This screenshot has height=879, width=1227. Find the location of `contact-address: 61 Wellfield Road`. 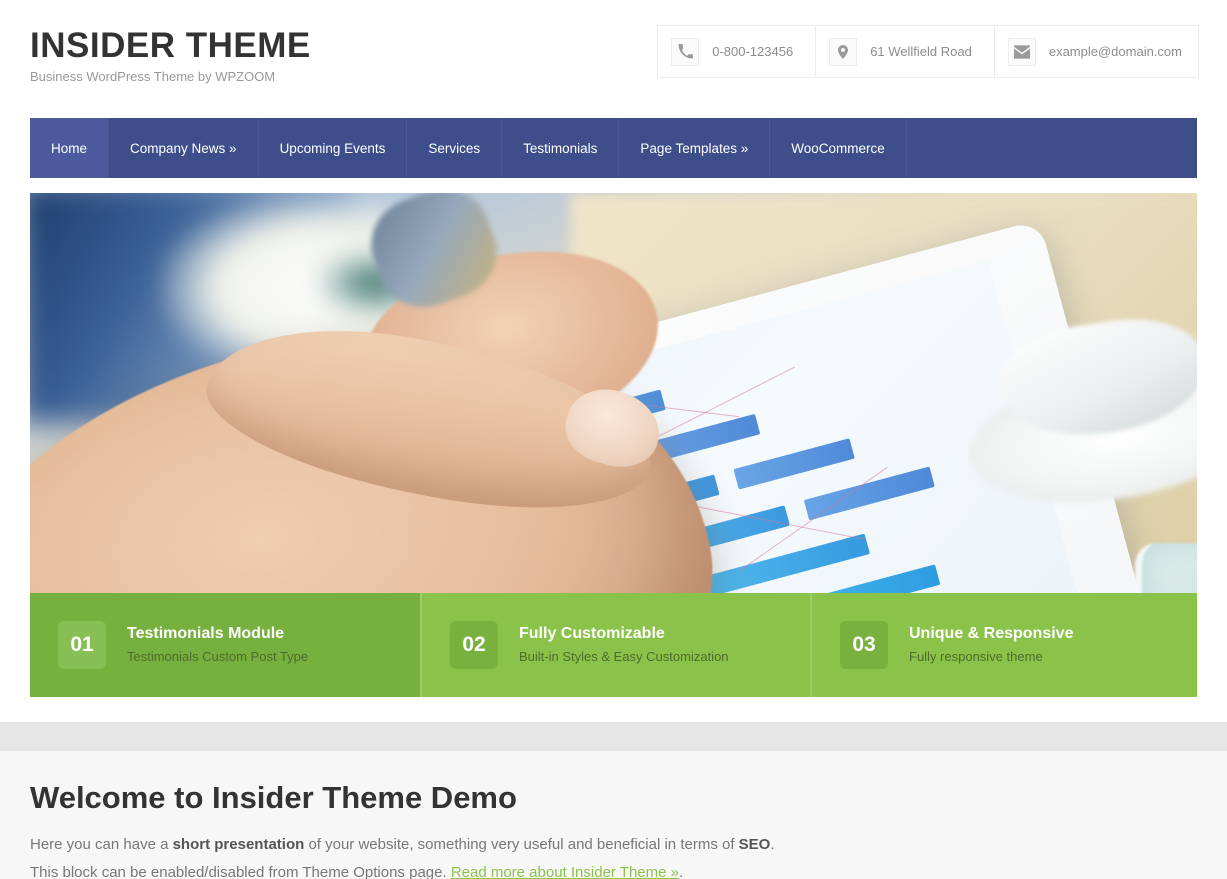

contact-address: 61 Wellfield Road is located at coordinates (905, 51).